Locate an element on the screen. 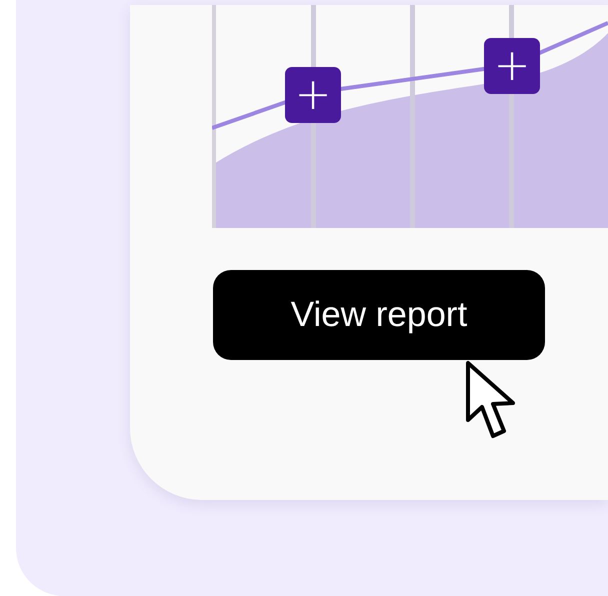  view-report-button: View report is located at coordinates (379, 315).